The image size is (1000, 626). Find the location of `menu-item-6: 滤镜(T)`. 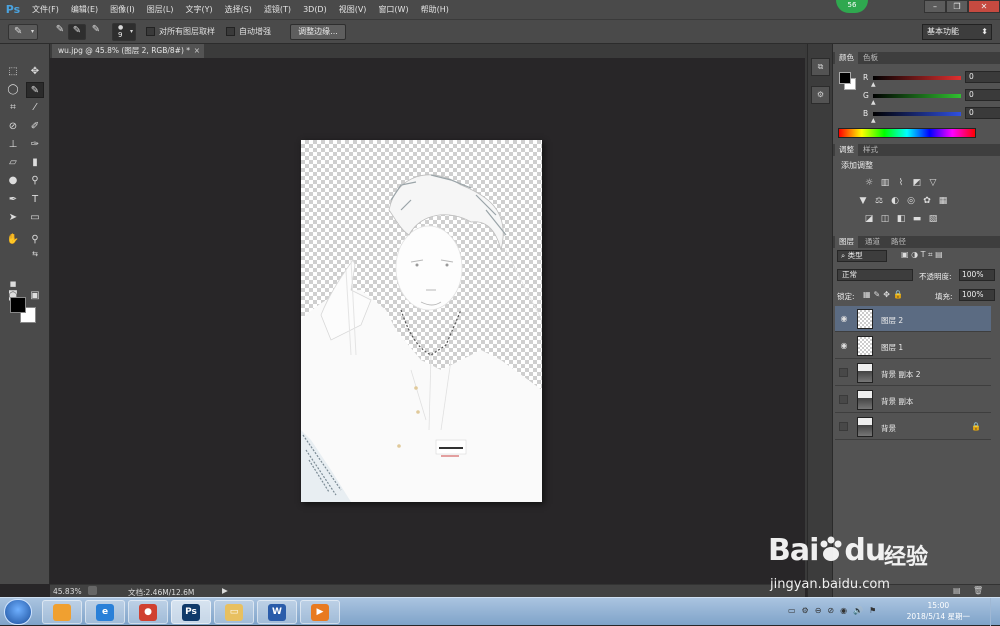

menu-item-6: 滤镜(T) is located at coordinates (277, 9).